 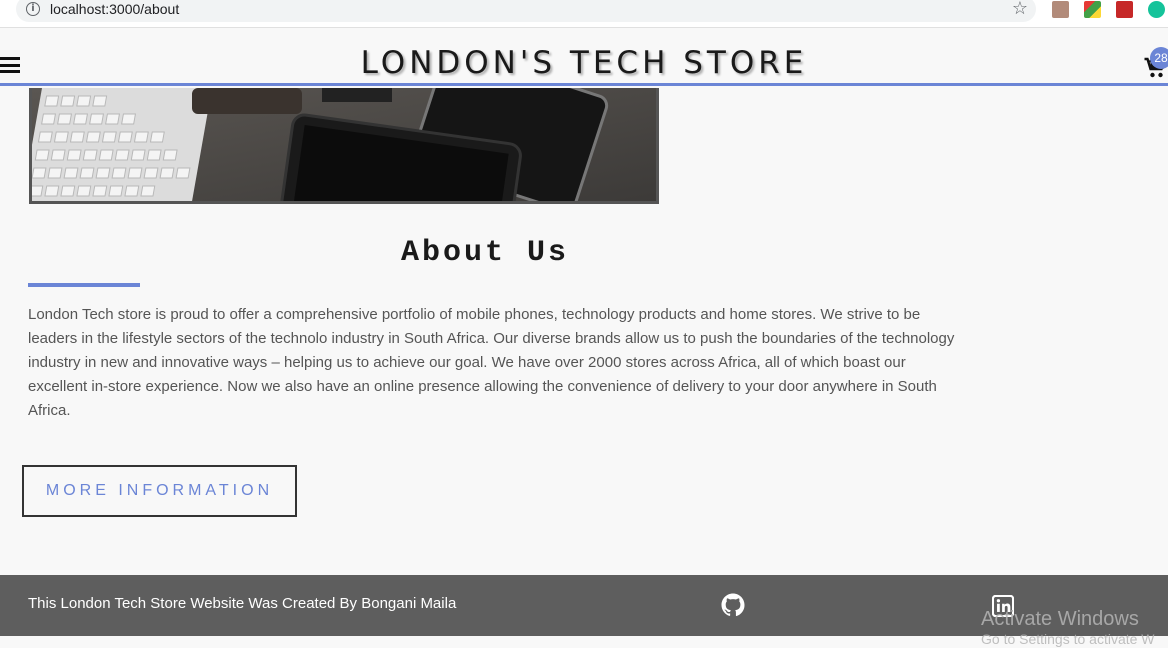 What do you see at coordinates (584, 63) in the screenshot?
I see `site-title: LONDON'S TECH STORE` at bounding box center [584, 63].